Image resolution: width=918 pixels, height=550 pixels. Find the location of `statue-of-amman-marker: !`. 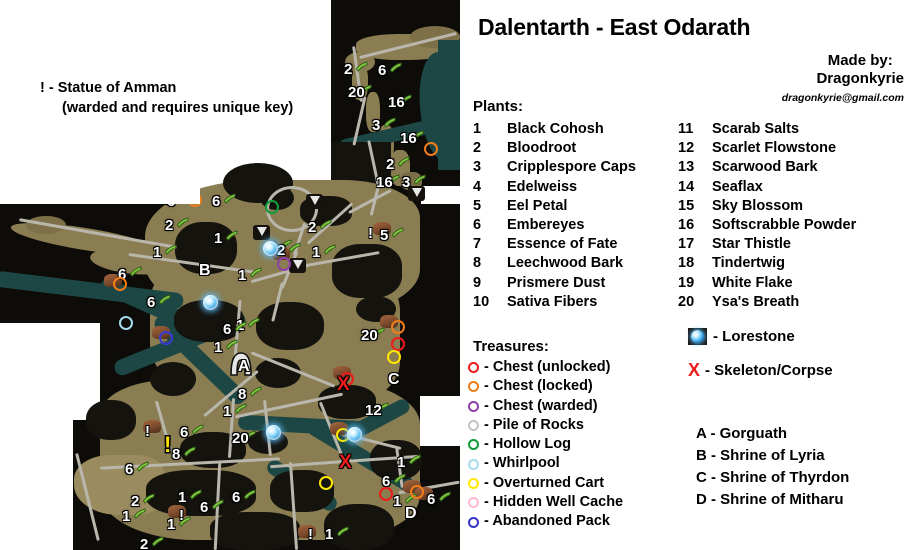

statue-of-amman-marker: ! is located at coordinates (167, 445).